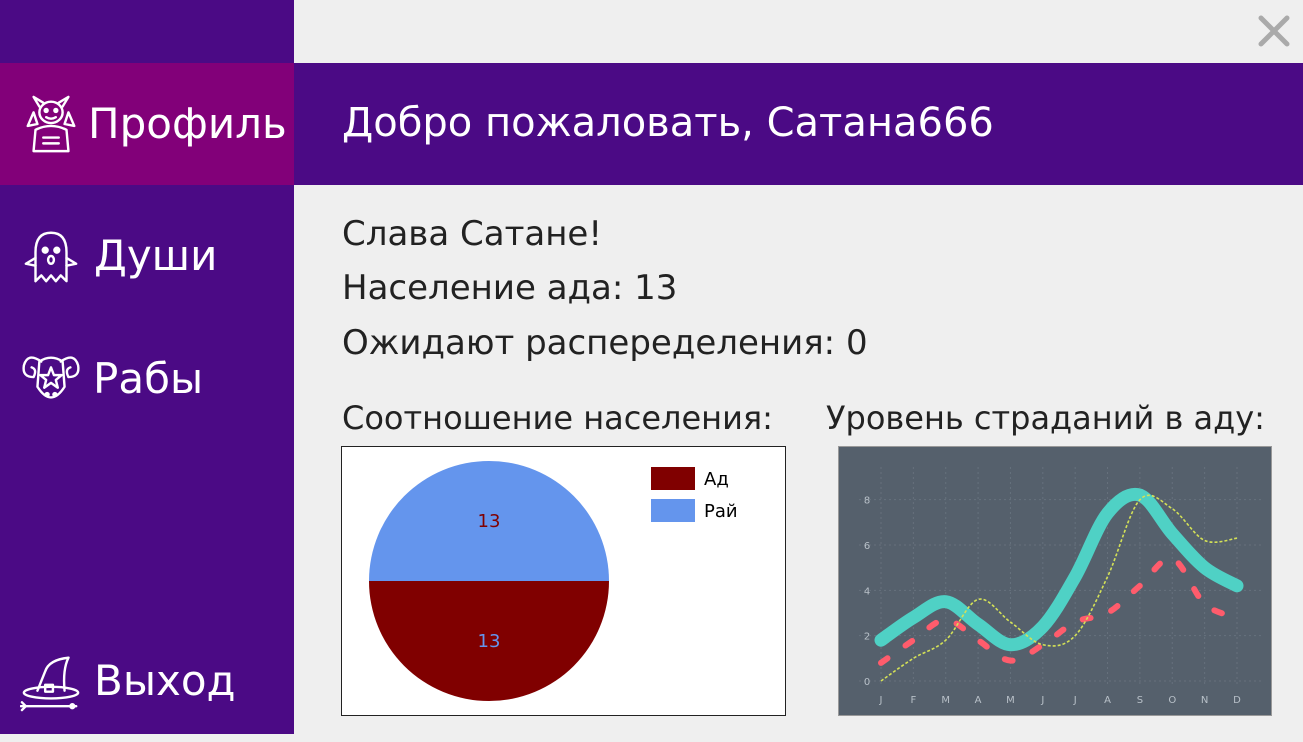 Image resolution: width=1303 pixels, height=742 pixels. What do you see at coordinates (1140, 700) in the screenshot?
I see `x-tick-label: S` at bounding box center [1140, 700].